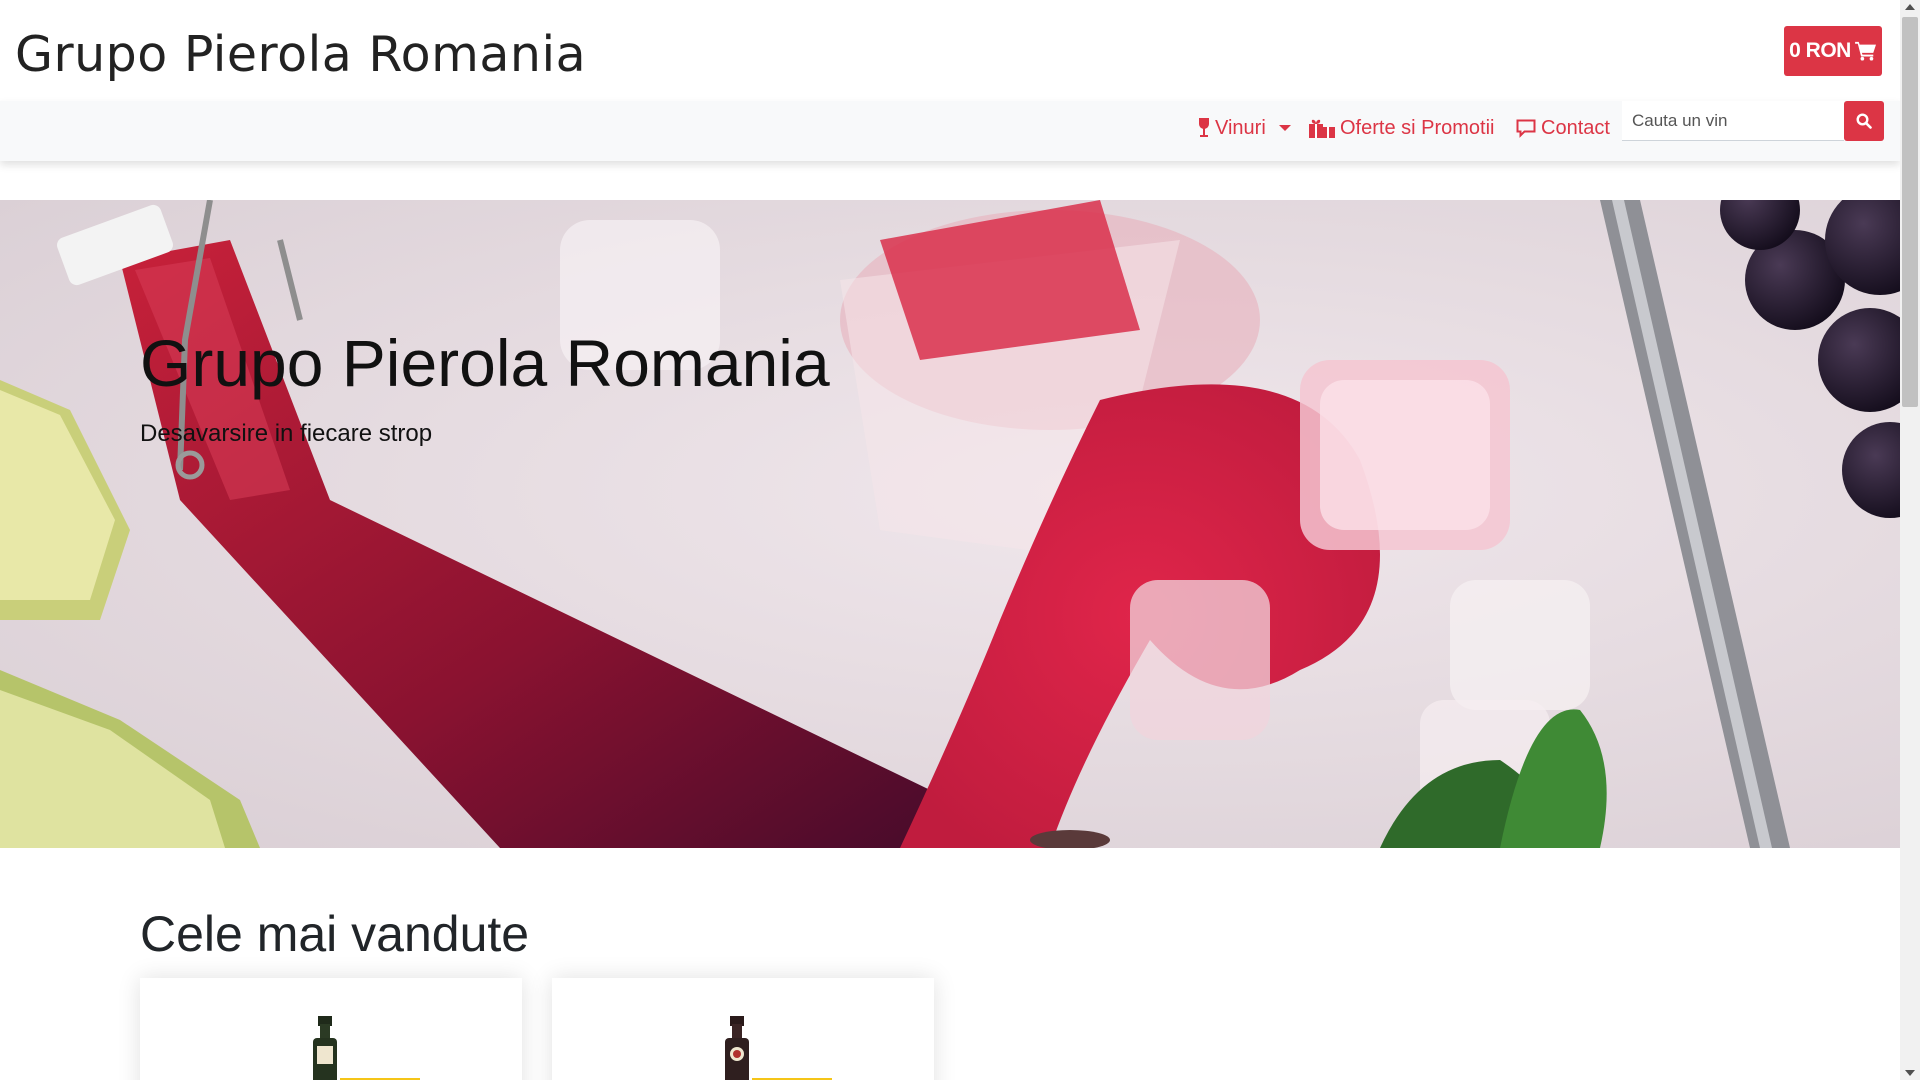 The width and height of the screenshot is (1920, 1080). I want to click on chevron-down-icon, so click(1284, 128).